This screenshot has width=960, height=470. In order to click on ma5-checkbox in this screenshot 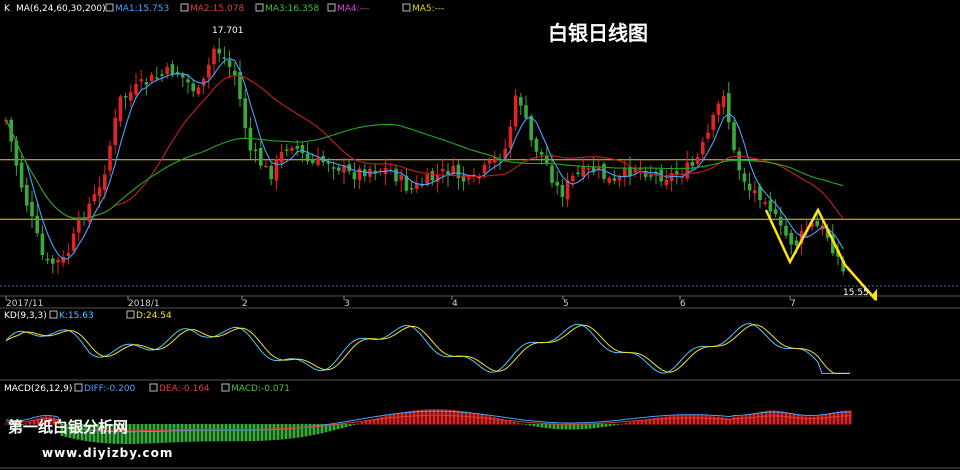, I will do `click(406, 7)`.